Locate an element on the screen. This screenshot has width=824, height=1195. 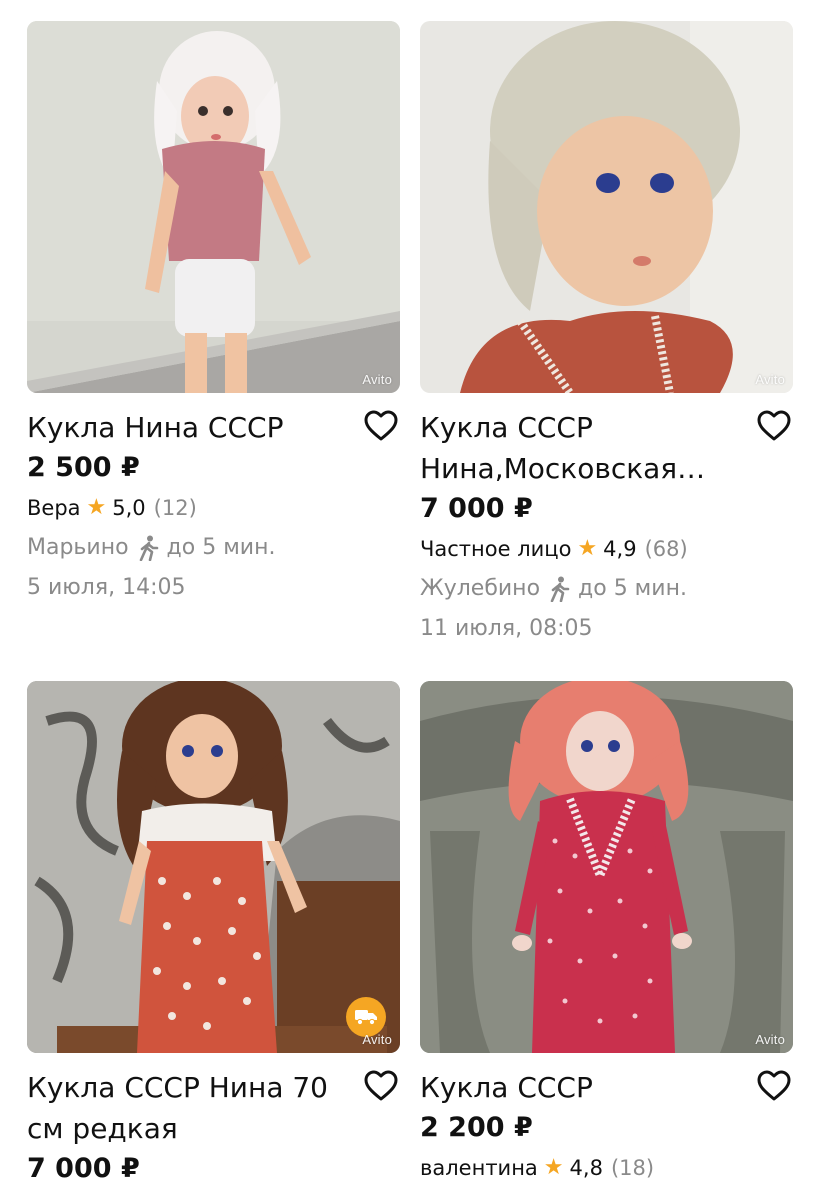
location-row: Марьино до 5 мин. is located at coordinates (213, 548).